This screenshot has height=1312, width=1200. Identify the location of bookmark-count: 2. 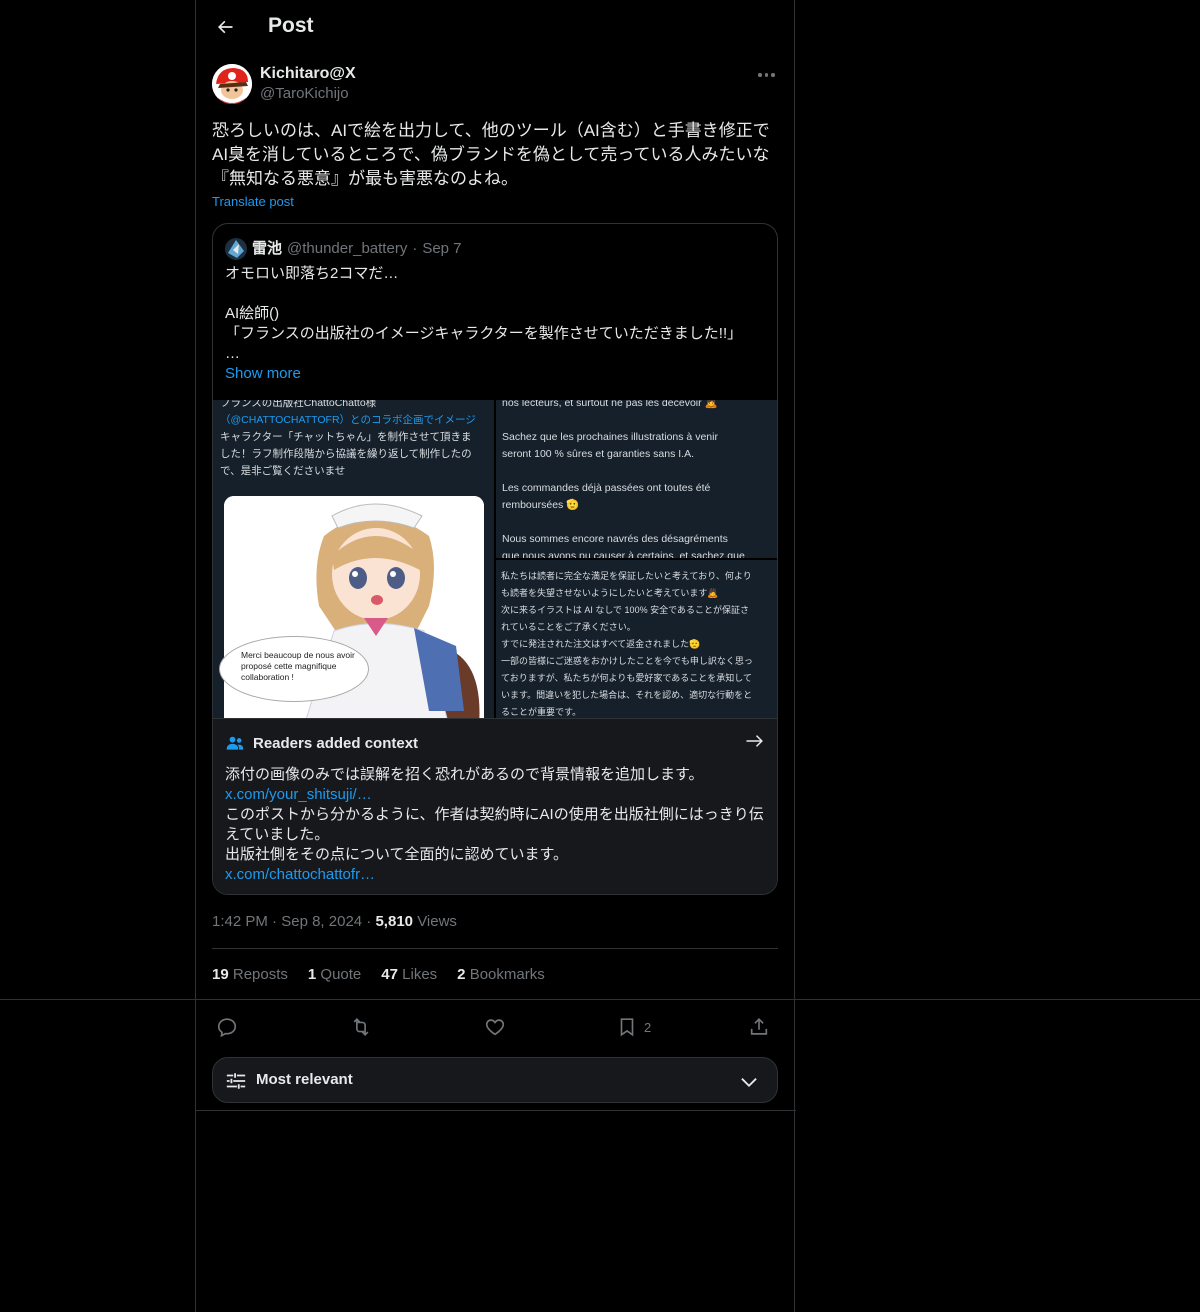
(648, 1027).